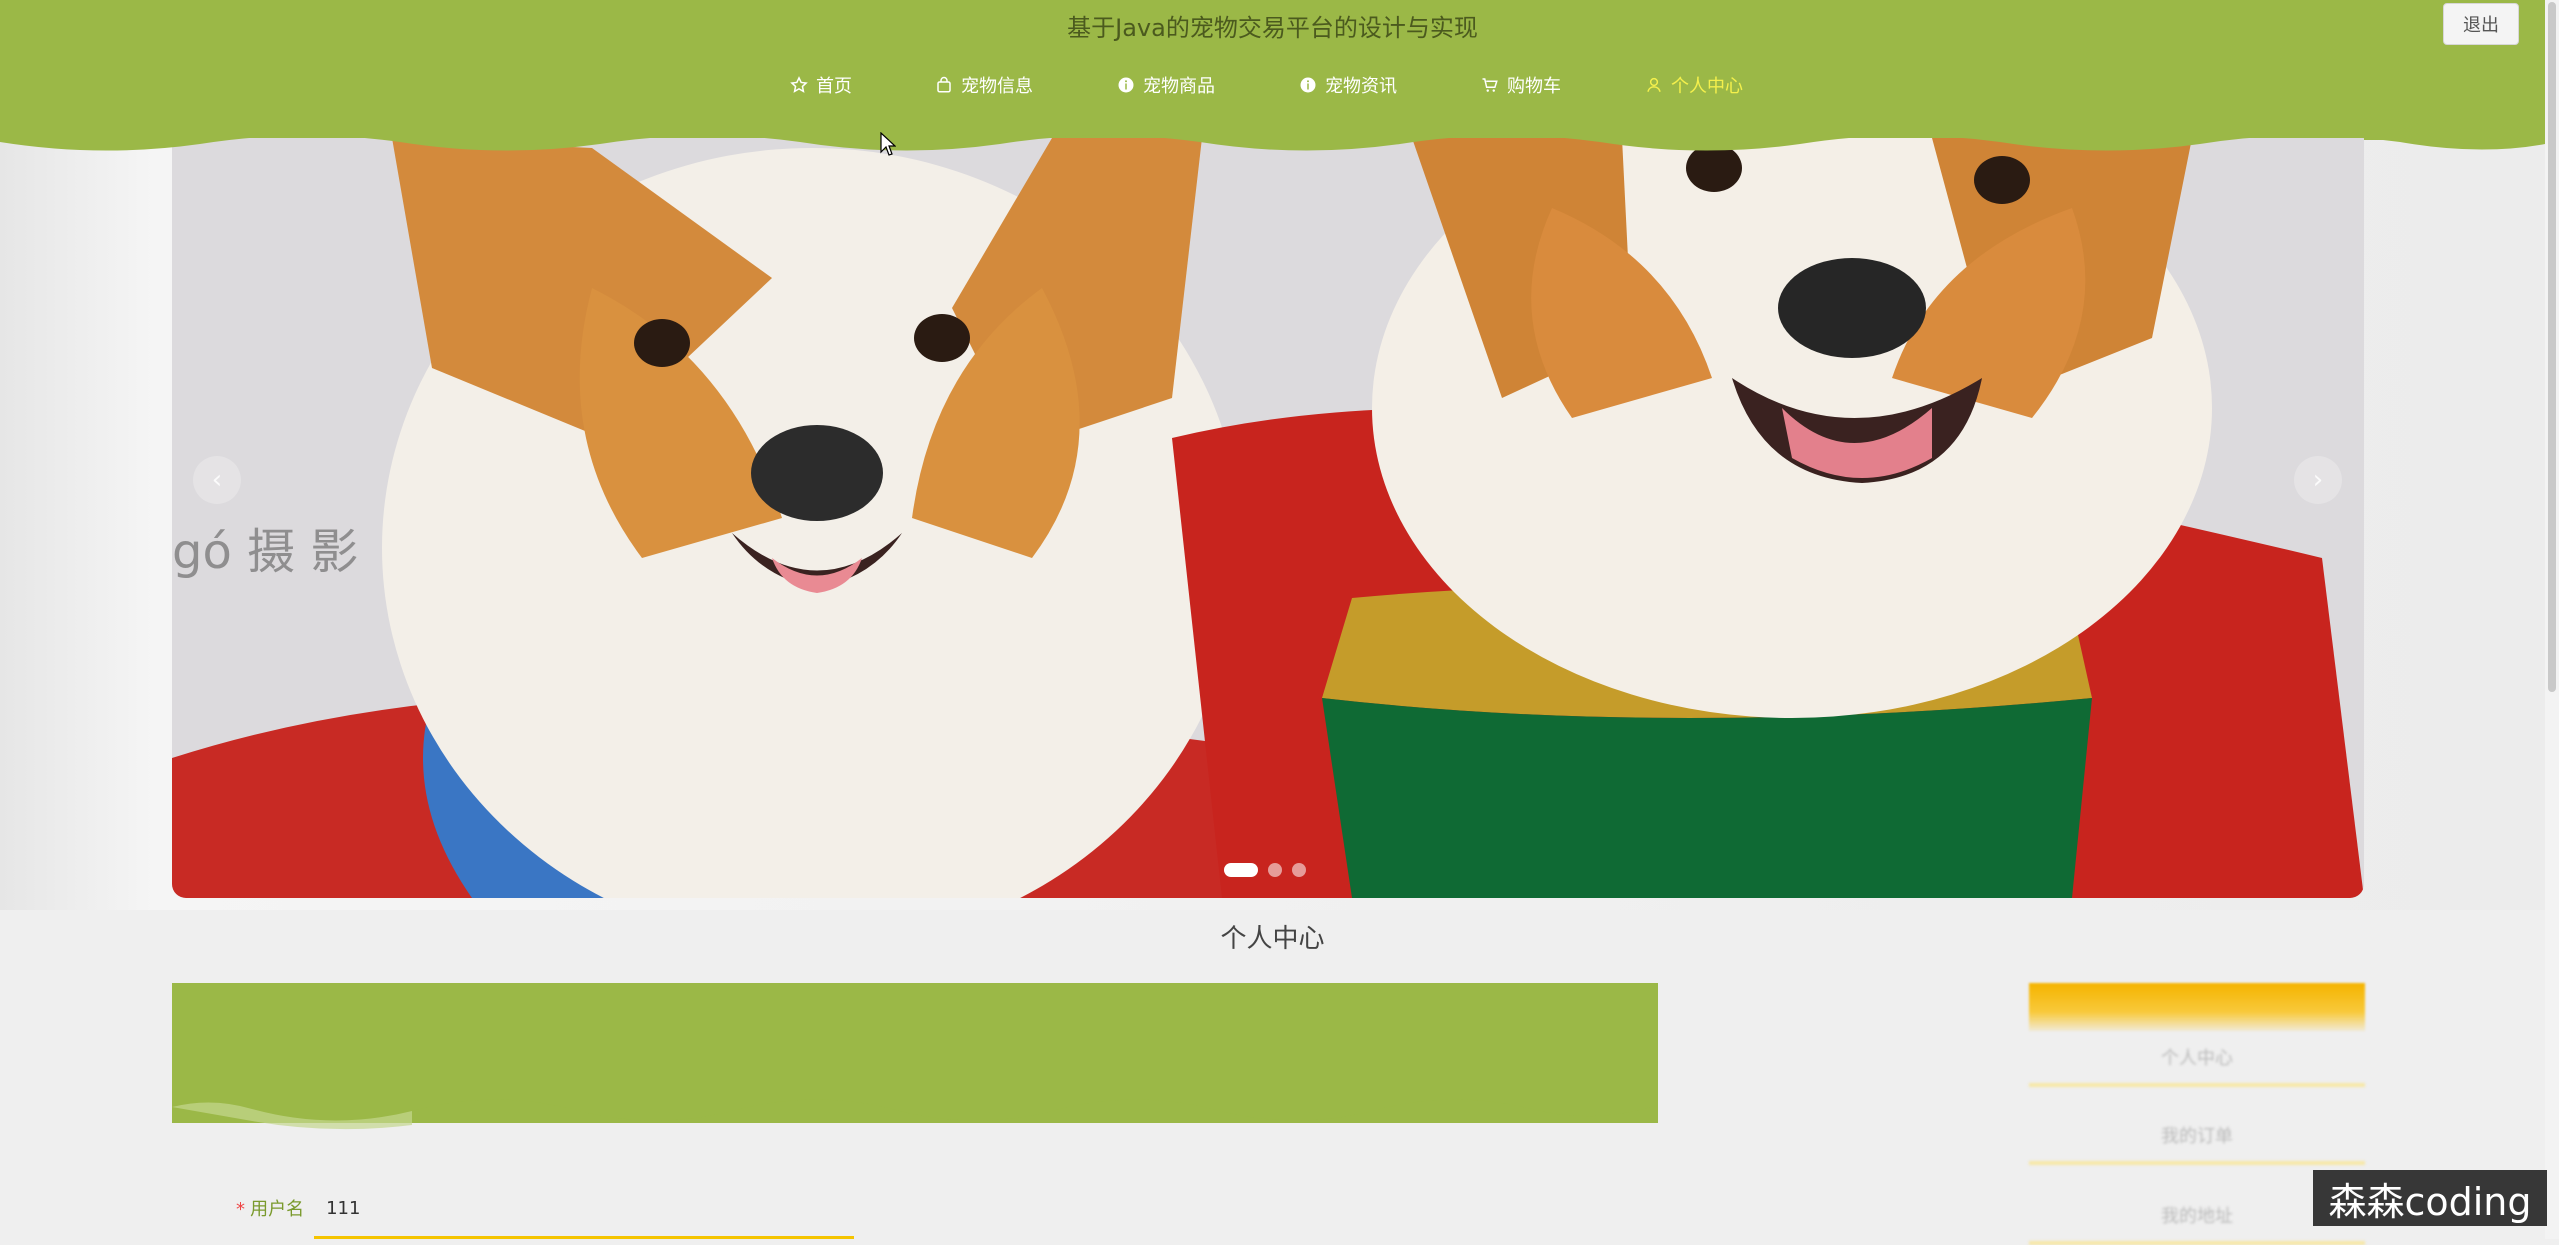 The height and width of the screenshot is (1245, 2559). Describe the element at coordinates (265, 552) in the screenshot. I see `photo-watermark: gó 摄 影` at that location.